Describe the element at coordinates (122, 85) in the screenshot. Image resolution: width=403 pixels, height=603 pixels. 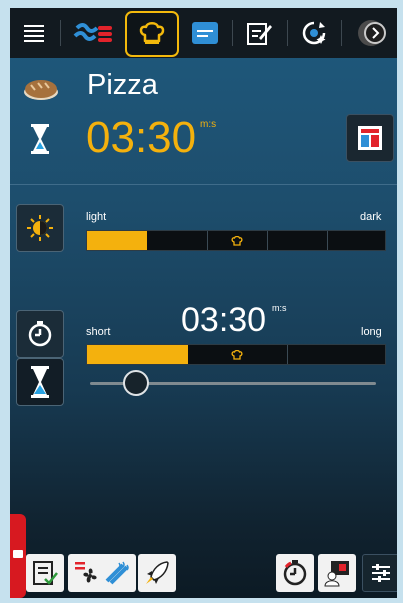
I see `program-title: Pizza` at that location.